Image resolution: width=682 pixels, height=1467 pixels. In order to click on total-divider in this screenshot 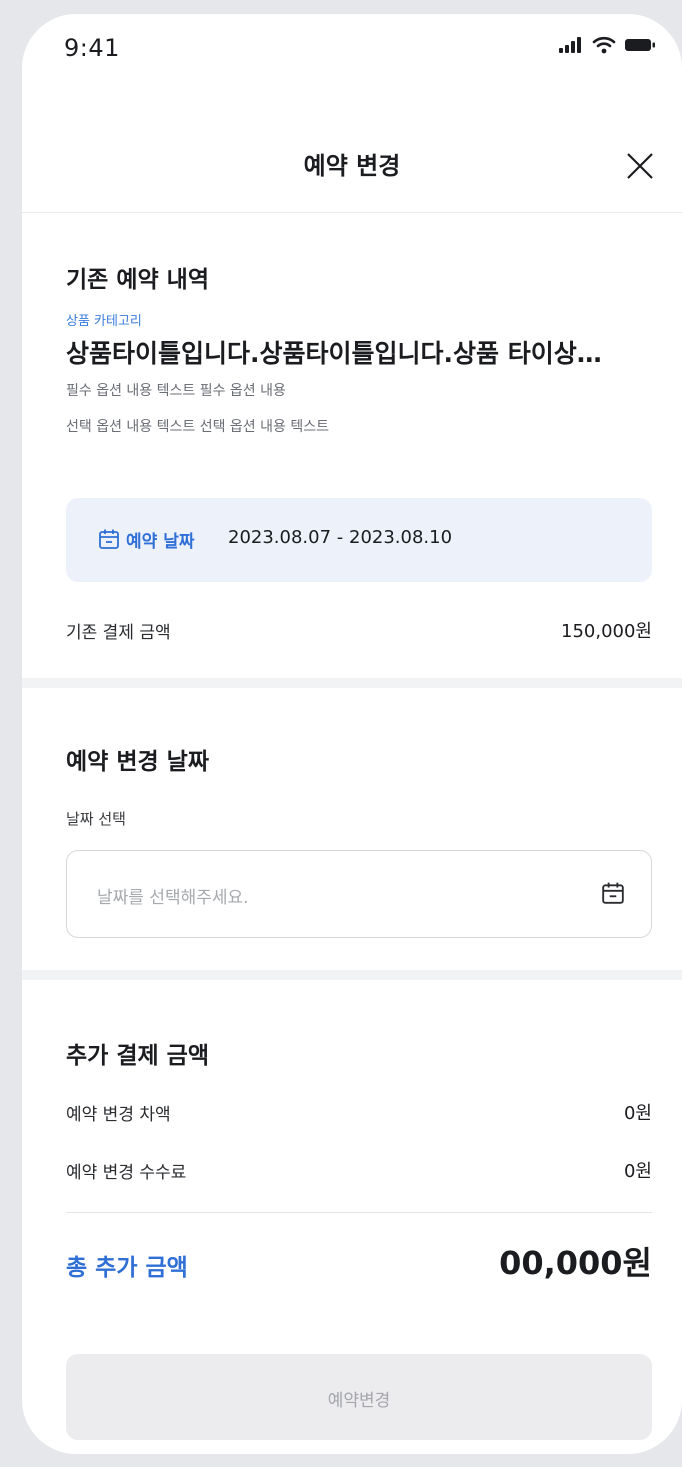, I will do `click(359, 1212)`.